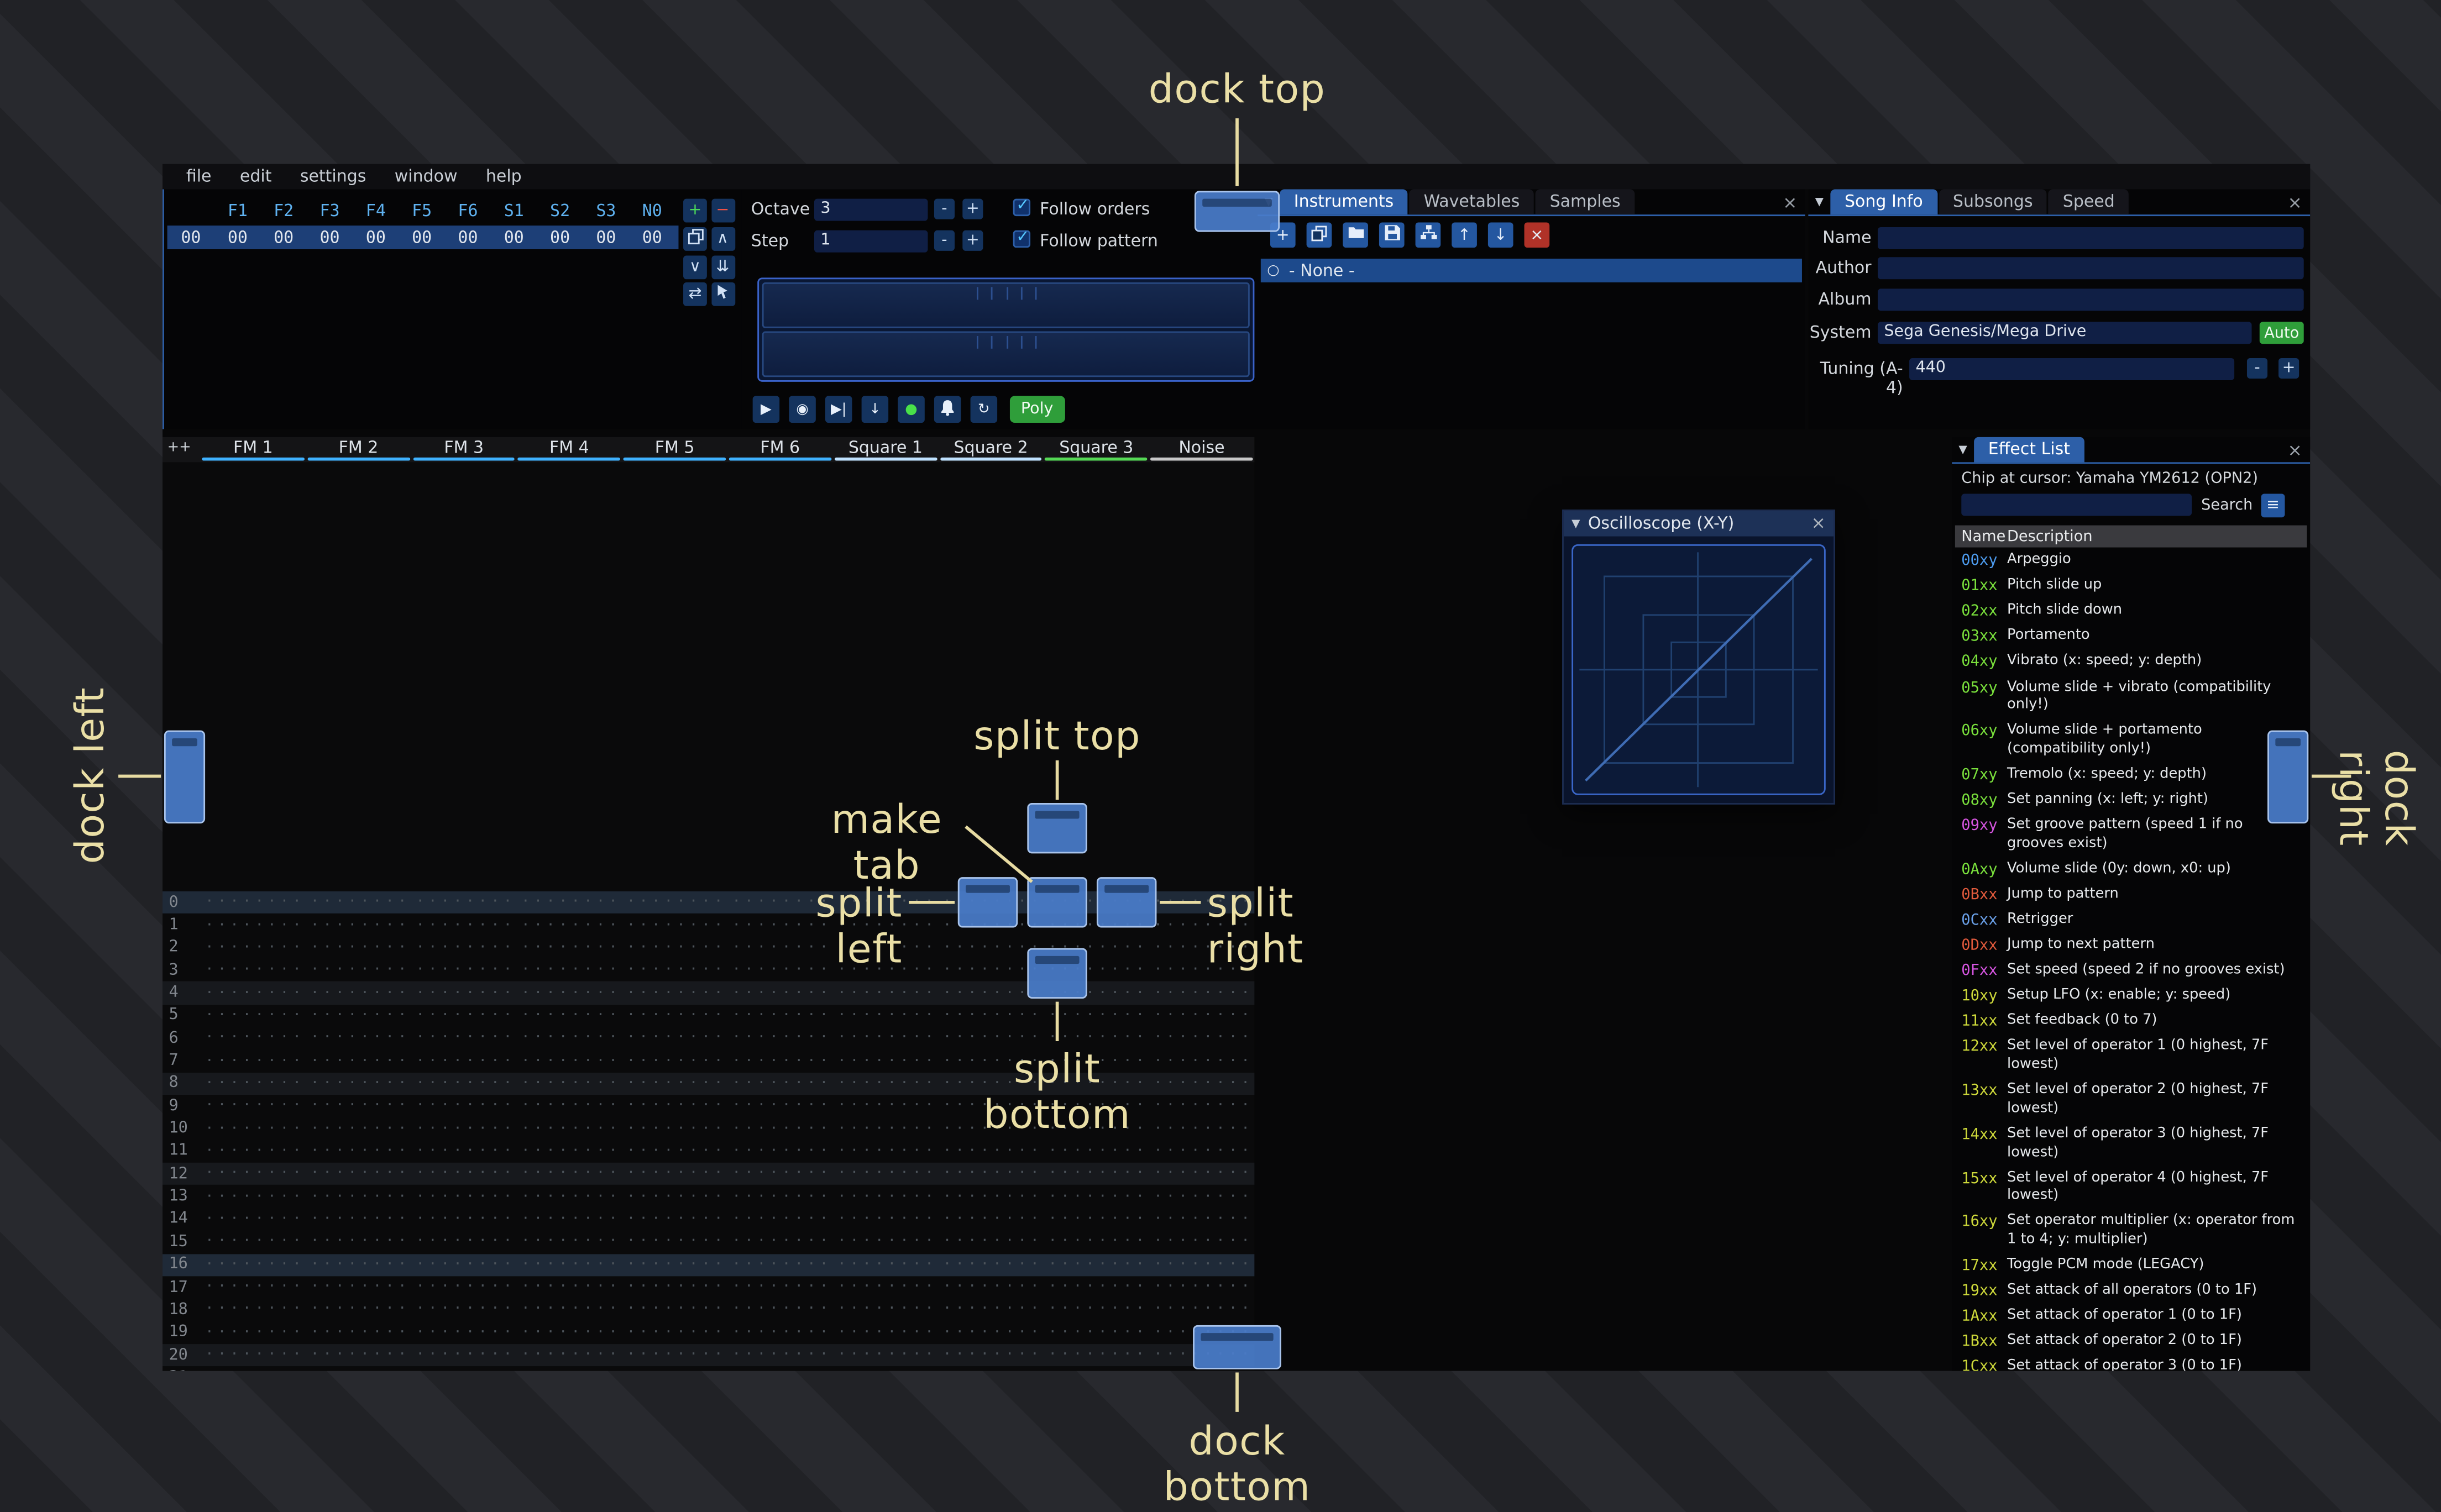 Image resolution: width=2441 pixels, height=1512 pixels. I want to click on duplicate-order-button, so click(695, 239).